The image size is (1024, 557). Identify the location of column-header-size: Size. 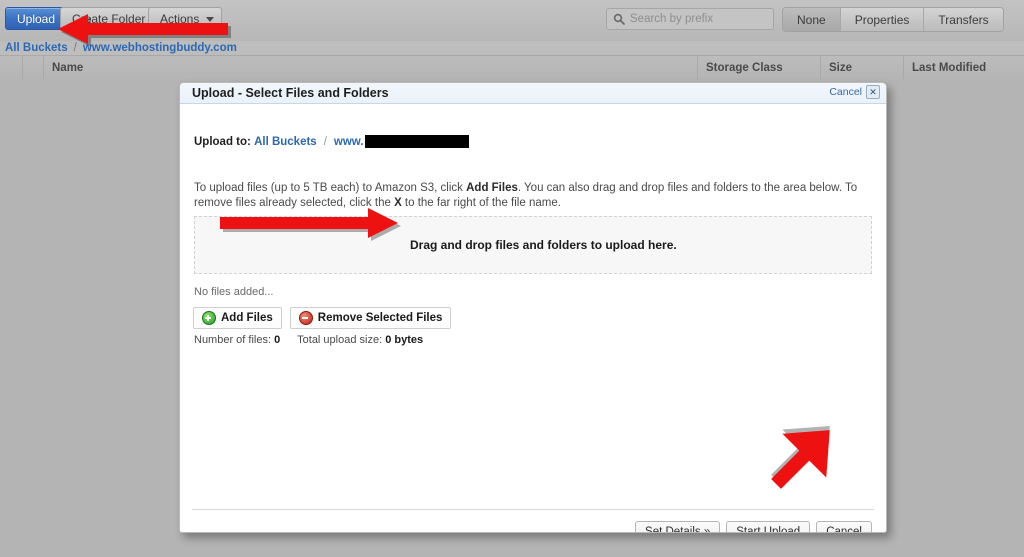
(840, 68).